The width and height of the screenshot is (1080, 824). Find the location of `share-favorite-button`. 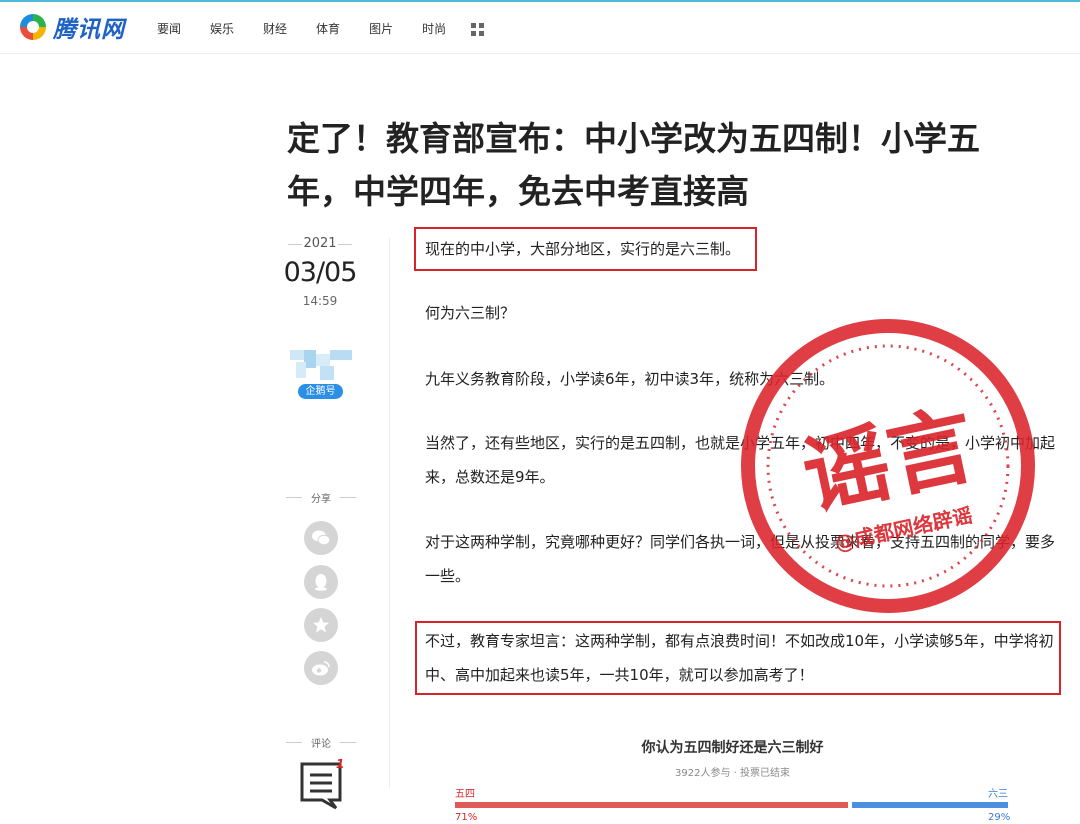

share-favorite-button is located at coordinates (321, 625).